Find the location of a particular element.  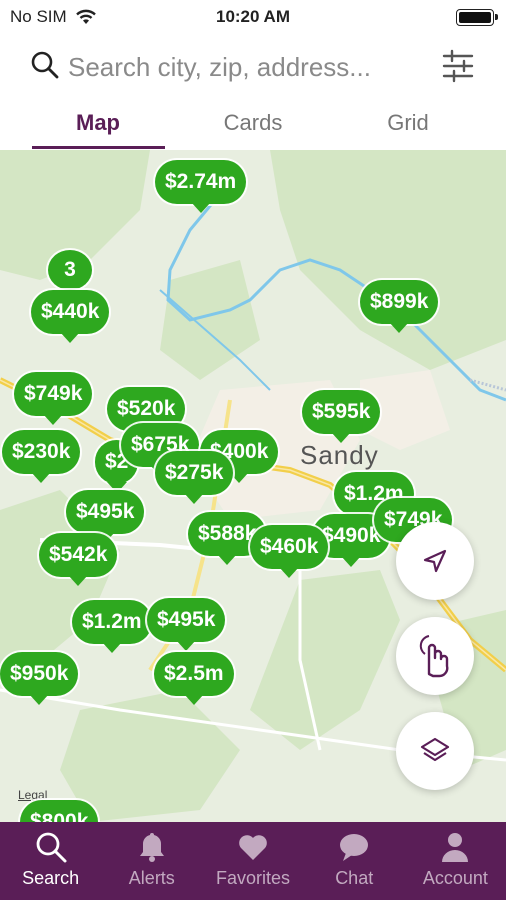

layers-icon is located at coordinates (435, 749).